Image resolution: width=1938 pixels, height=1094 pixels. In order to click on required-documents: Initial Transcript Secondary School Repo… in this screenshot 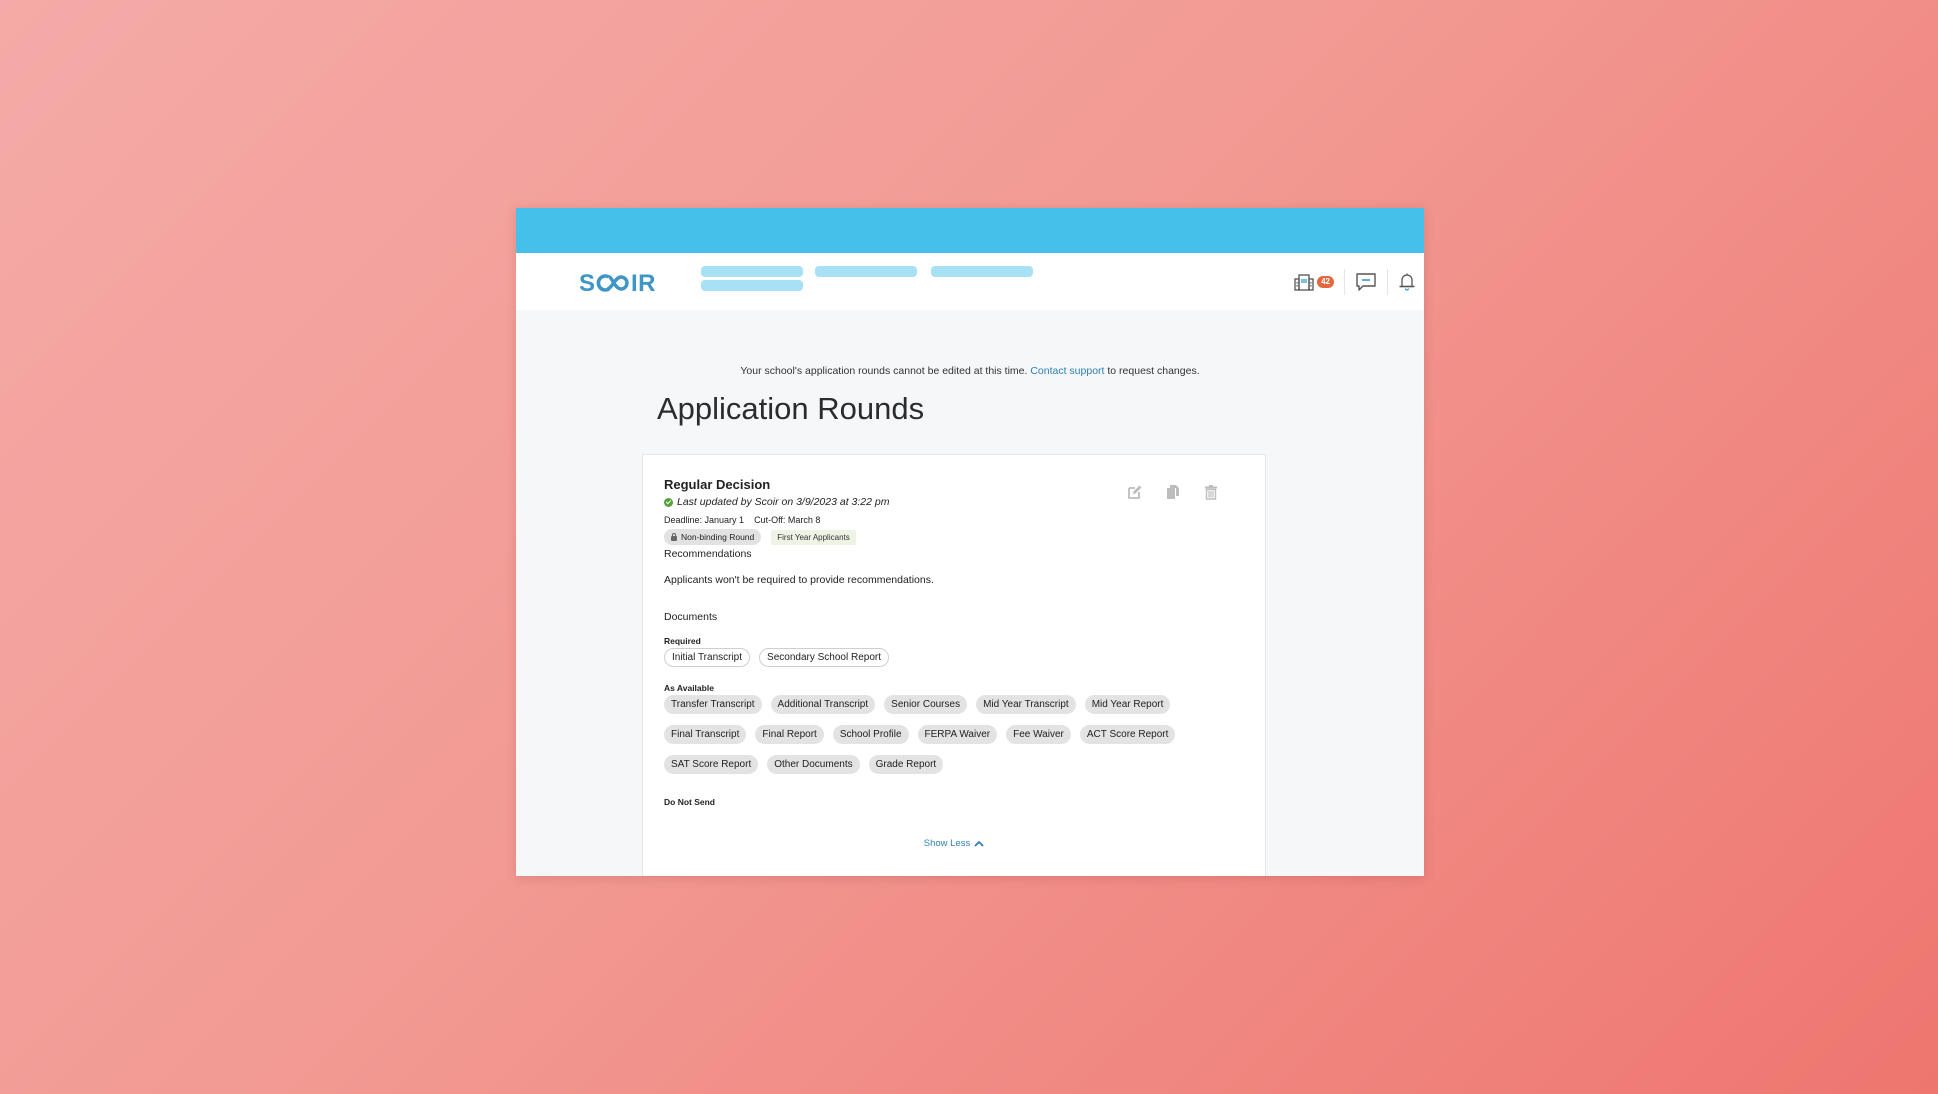, I will do `click(776, 657)`.